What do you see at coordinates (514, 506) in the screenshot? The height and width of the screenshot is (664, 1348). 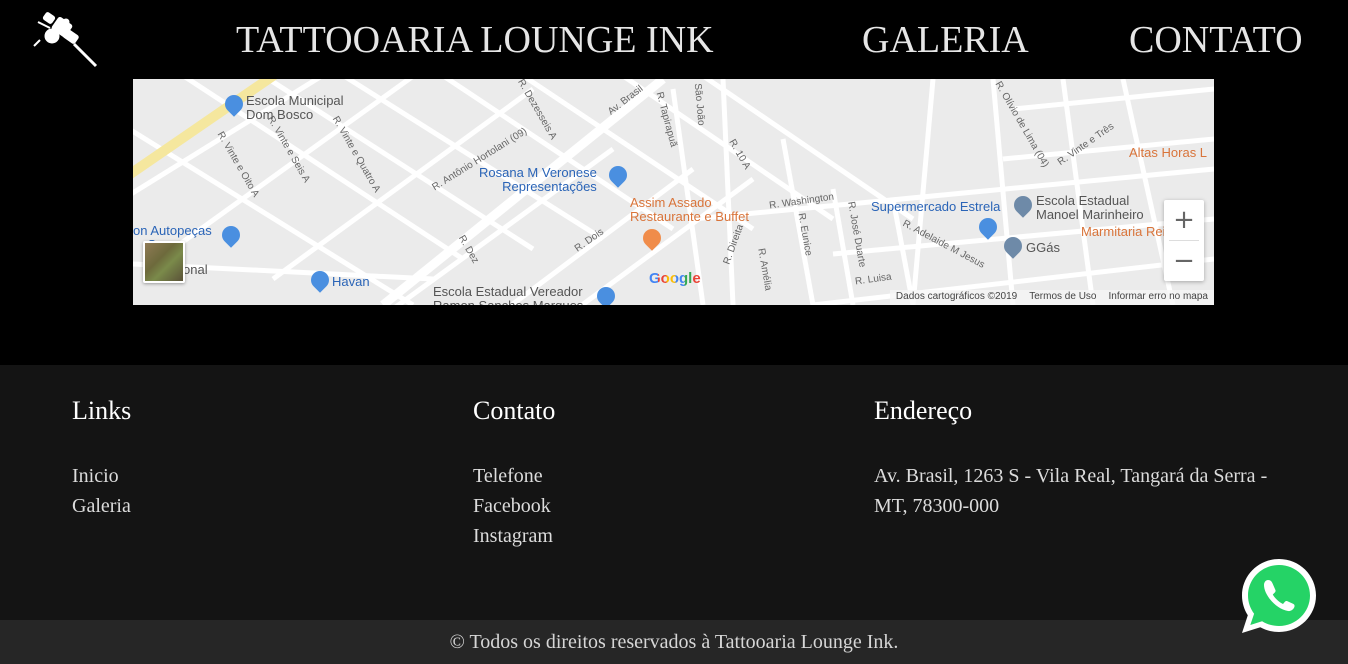 I see `footer-link-facebook: Facebook` at bounding box center [514, 506].